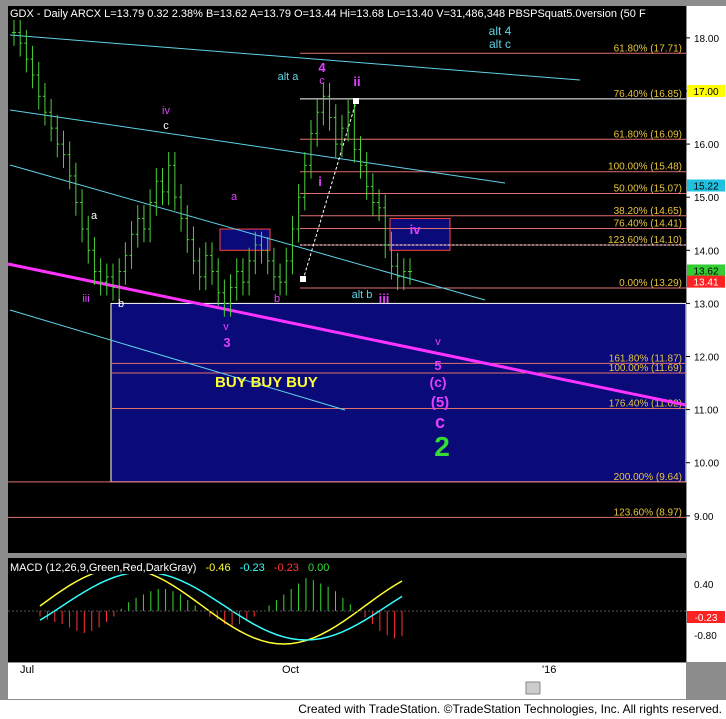 This screenshot has height=719, width=726. Describe the element at coordinates (356, 81) in the screenshot. I see `wave-label: ii` at that location.